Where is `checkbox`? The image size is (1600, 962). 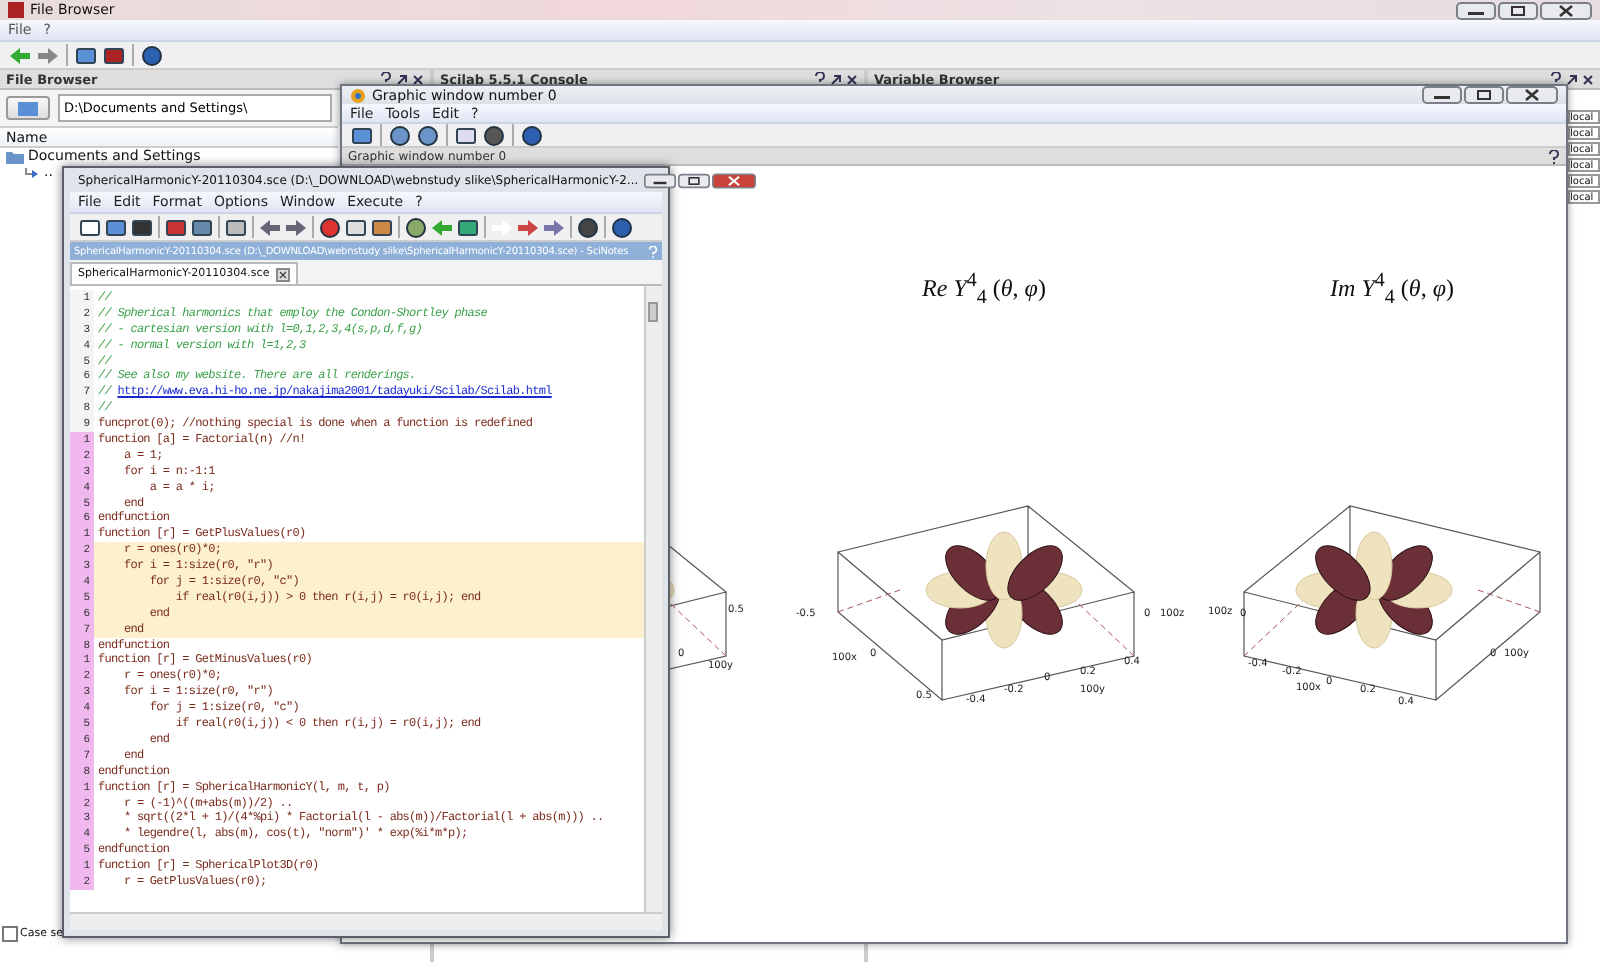
checkbox is located at coordinates (10, 934).